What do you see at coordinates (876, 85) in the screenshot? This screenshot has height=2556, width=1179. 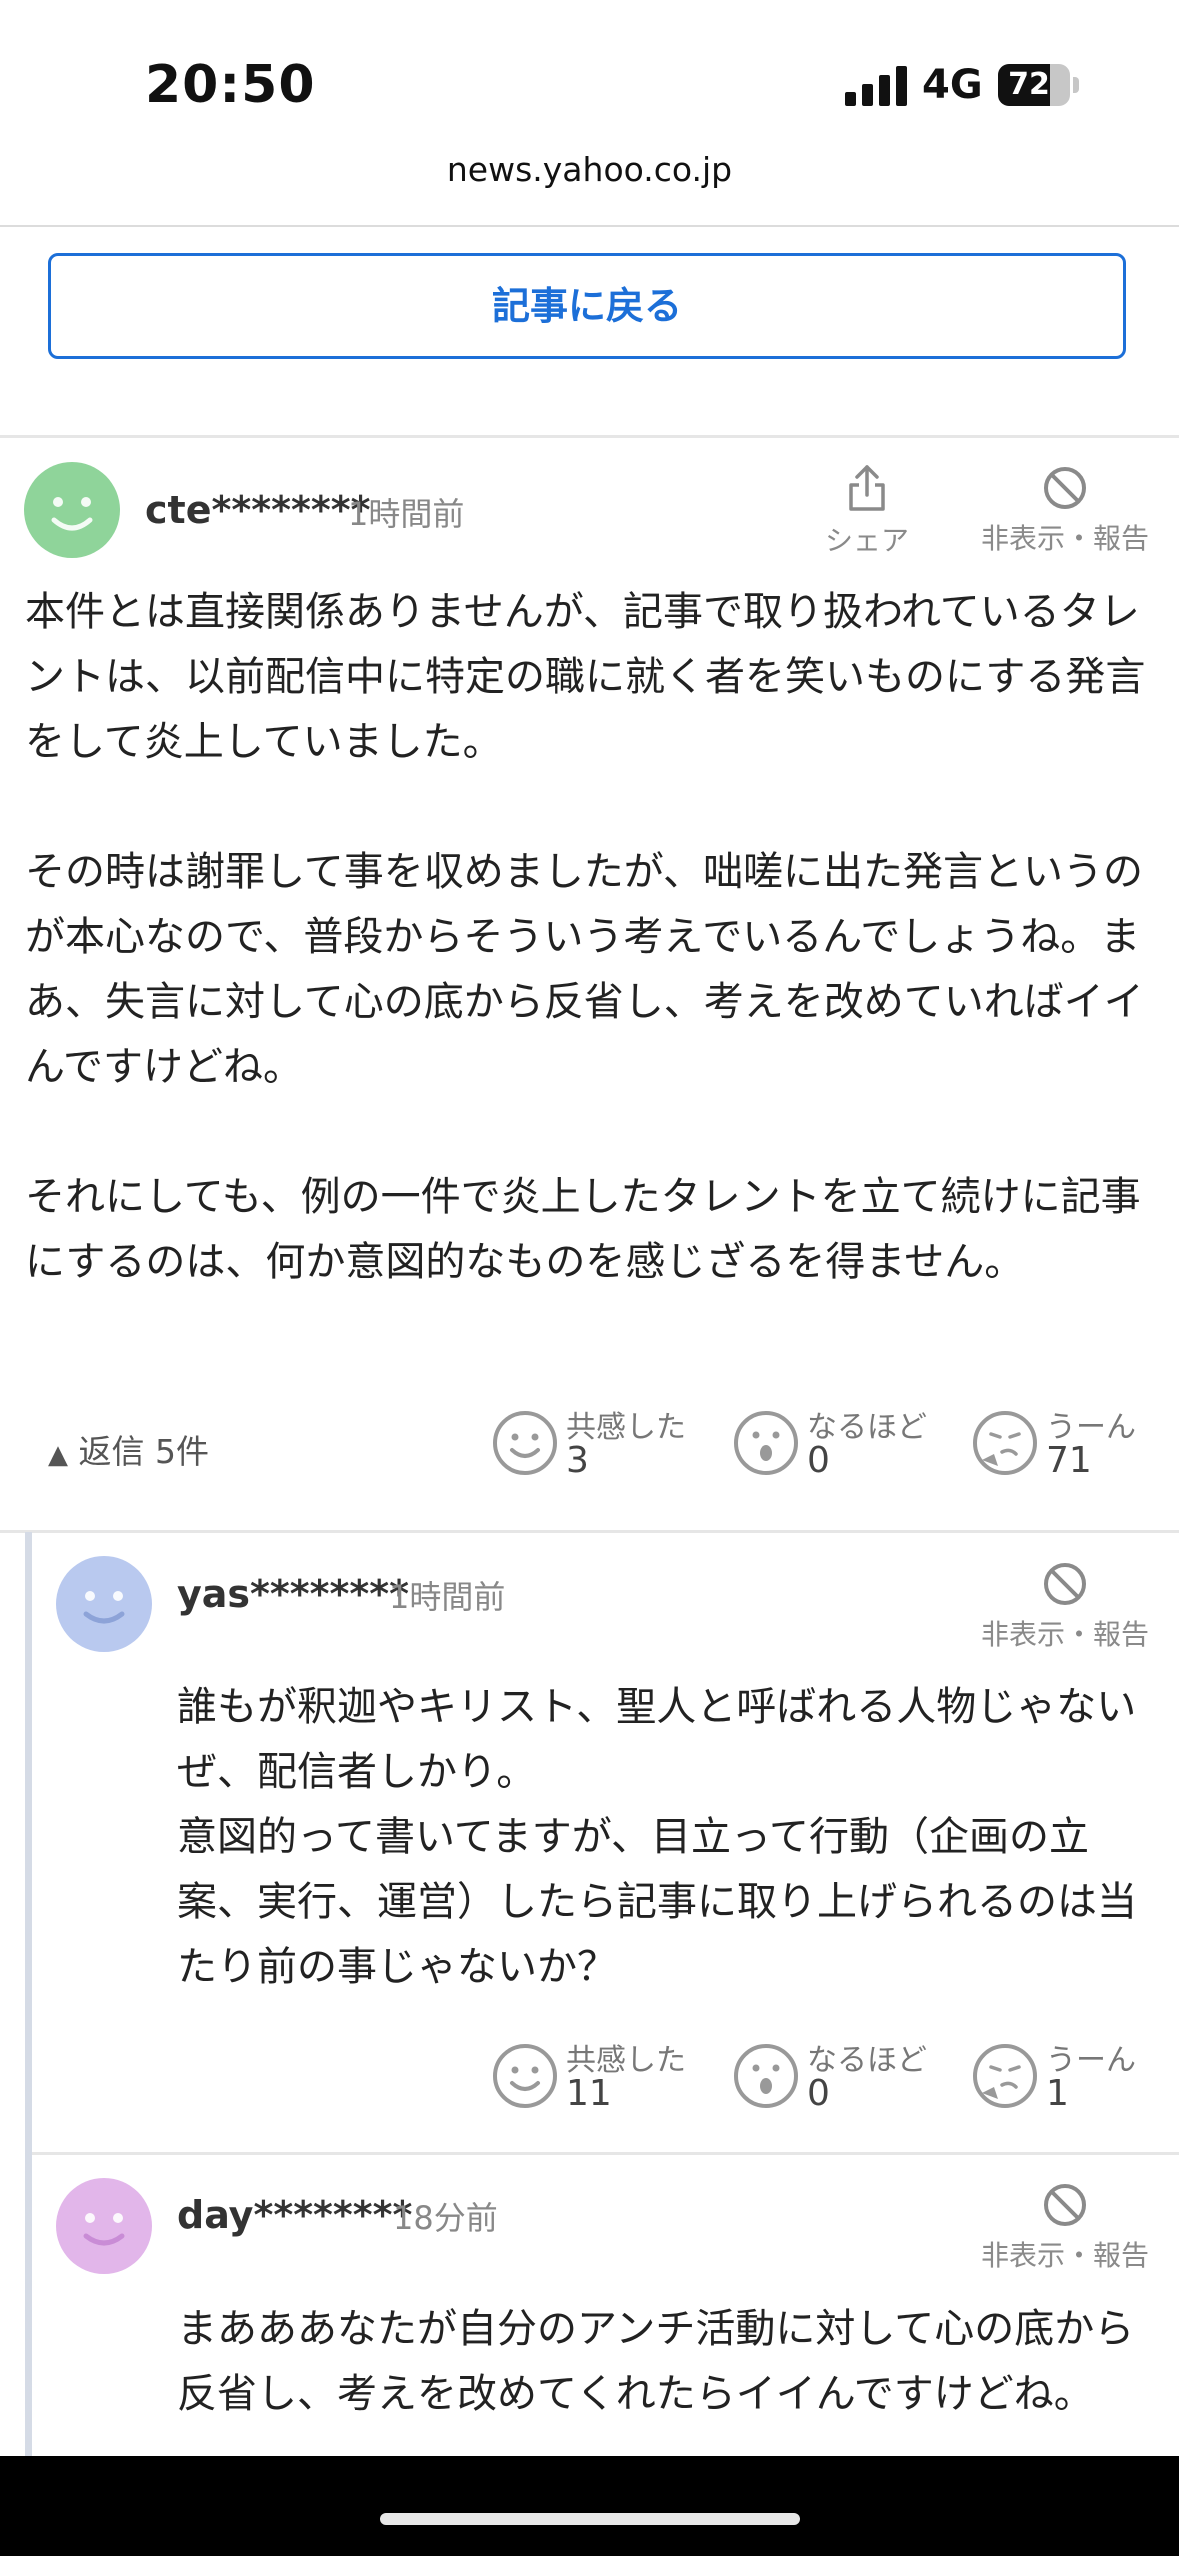 I see `signal-icon` at bounding box center [876, 85].